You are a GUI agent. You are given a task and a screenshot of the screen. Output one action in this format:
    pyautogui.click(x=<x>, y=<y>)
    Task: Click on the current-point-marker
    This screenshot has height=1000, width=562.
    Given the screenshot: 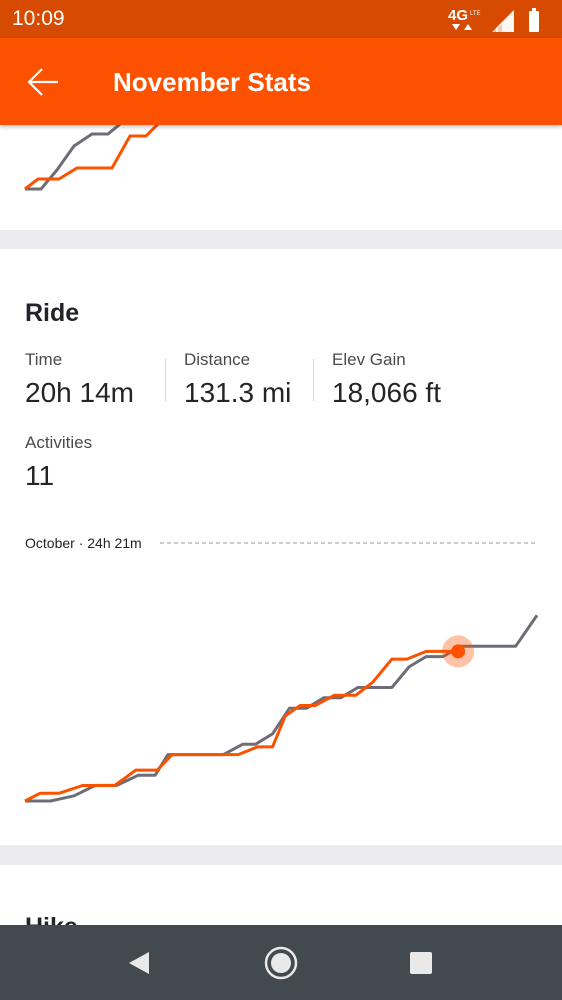 What is the action you would take?
    pyautogui.click(x=458, y=651)
    